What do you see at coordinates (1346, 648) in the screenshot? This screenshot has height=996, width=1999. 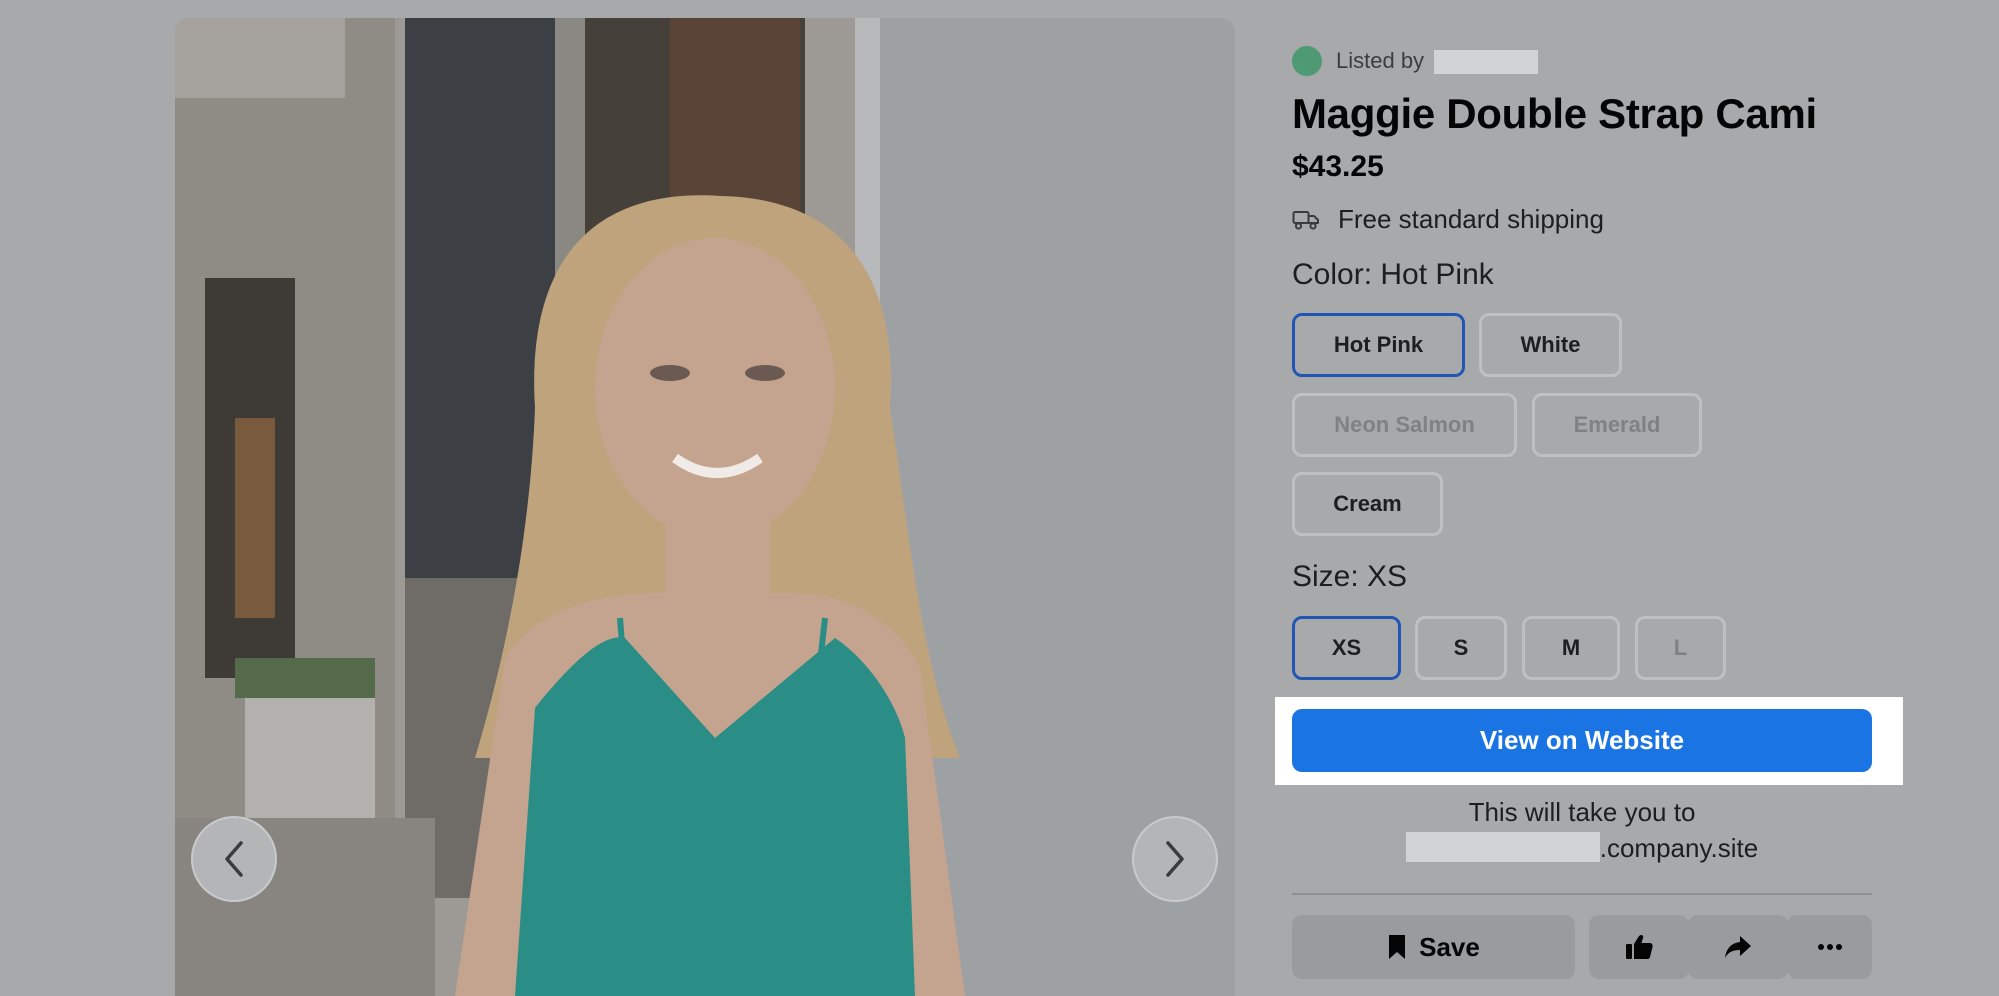 I see `size-option-xs: XS` at bounding box center [1346, 648].